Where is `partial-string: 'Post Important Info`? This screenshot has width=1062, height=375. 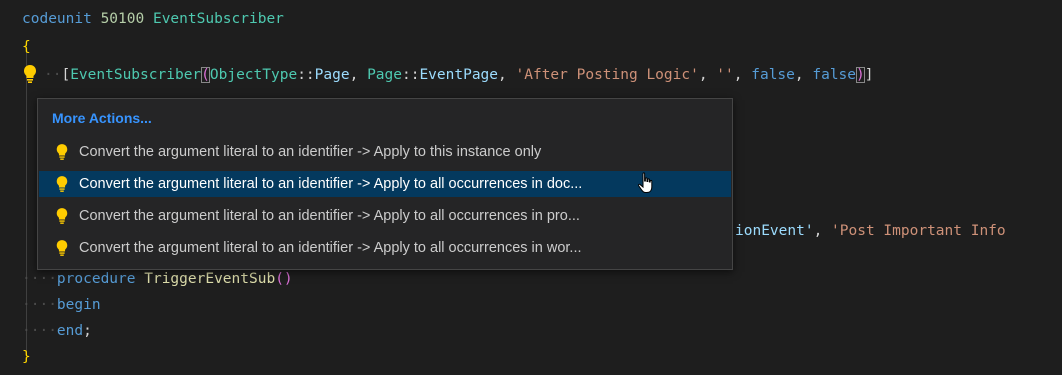
partial-string: 'Post Important Info is located at coordinates (918, 231).